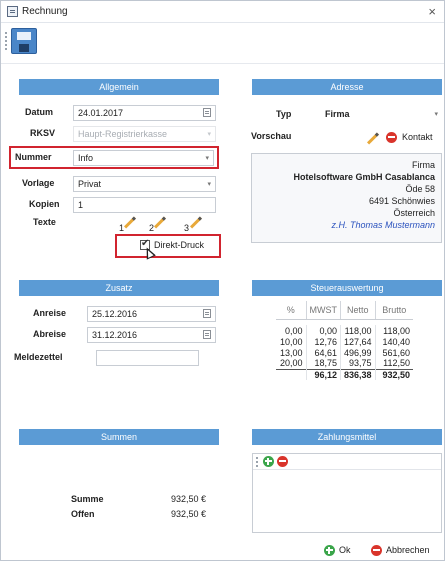  Describe the element at coordinates (432, 11) in the screenshot. I see `close-icon: ×` at that location.